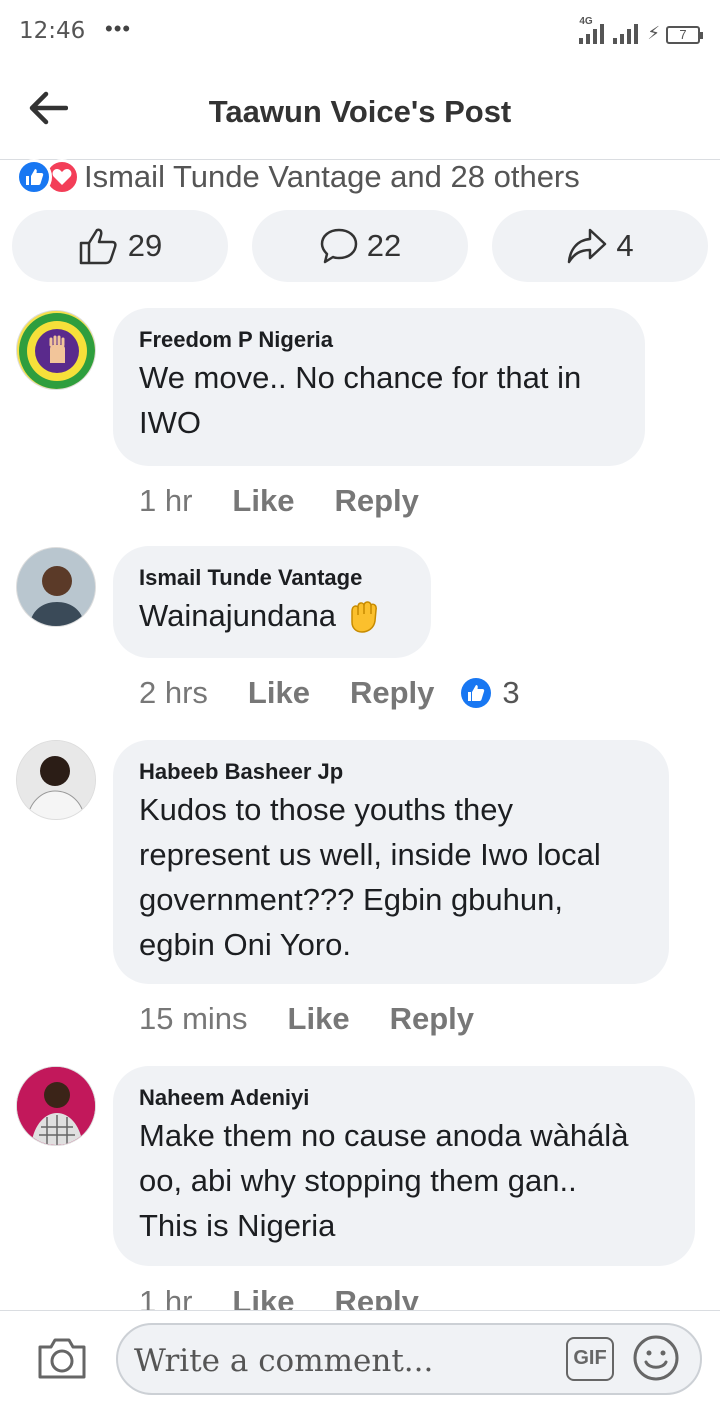 The height and width of the screenshot is (1401, 720). I want to click on comment-author: Freedom P Nigeria, so click(379, 340).